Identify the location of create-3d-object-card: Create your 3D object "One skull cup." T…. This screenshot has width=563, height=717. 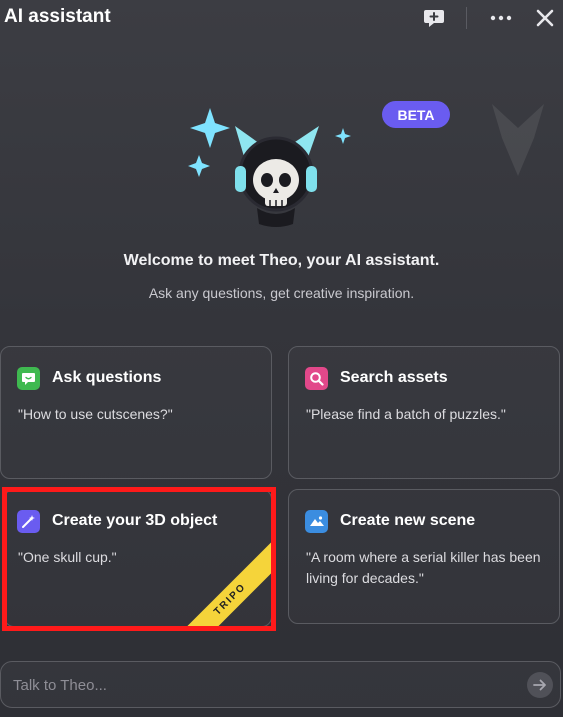
(138, 558).